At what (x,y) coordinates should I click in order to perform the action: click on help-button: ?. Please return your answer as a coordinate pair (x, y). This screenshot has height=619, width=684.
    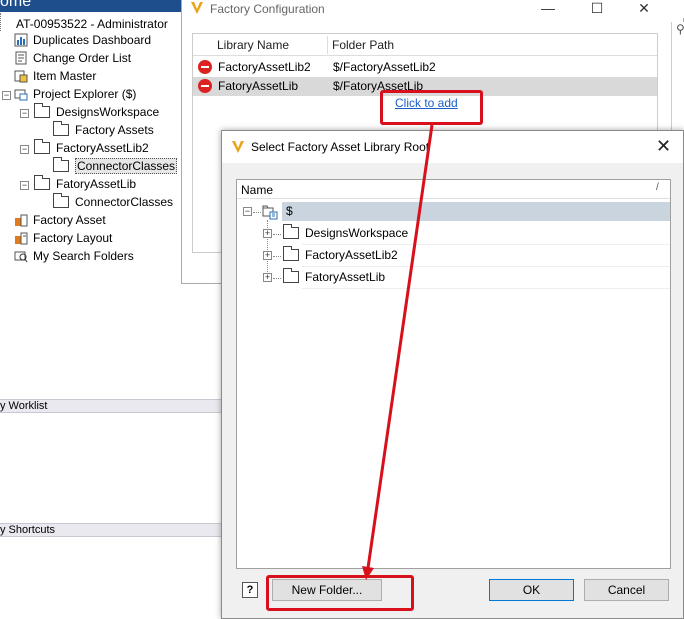
    Looking at the image, I should click on (250, 590).